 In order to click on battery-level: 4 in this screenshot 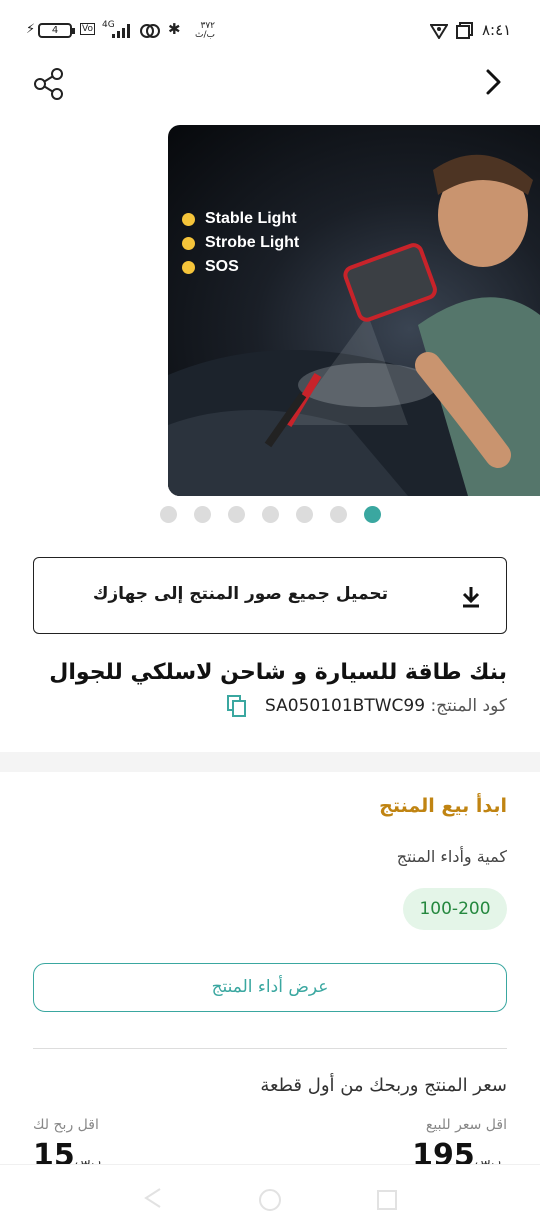, I will do `click(55, 30)`.